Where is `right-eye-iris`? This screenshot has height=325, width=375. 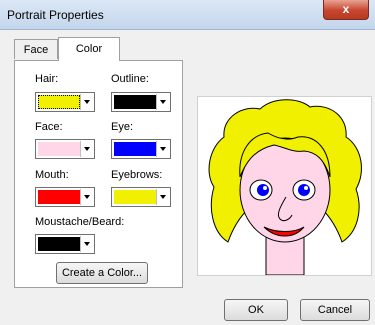
right-eye-iris is located at coordinates (304, 190).